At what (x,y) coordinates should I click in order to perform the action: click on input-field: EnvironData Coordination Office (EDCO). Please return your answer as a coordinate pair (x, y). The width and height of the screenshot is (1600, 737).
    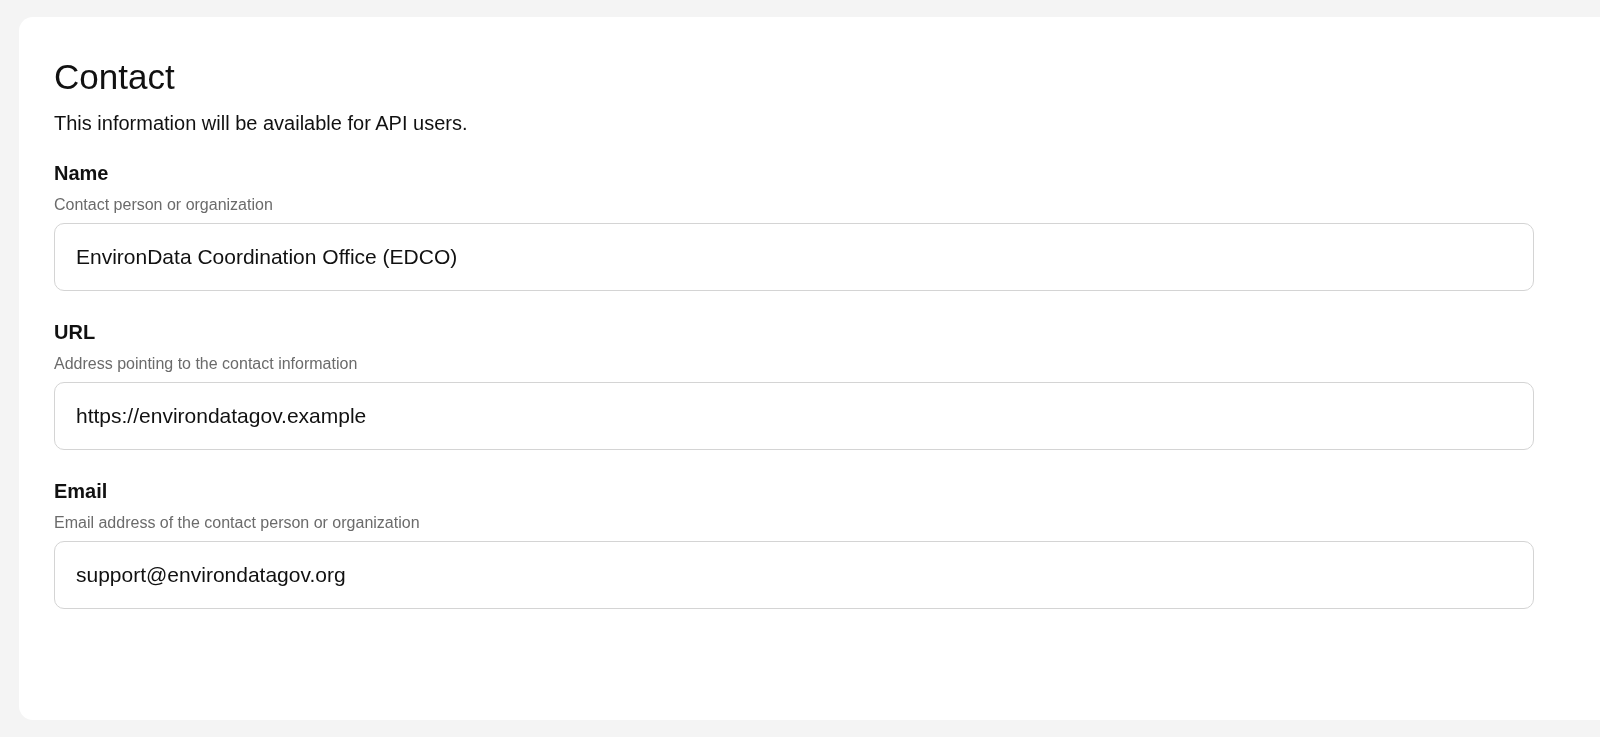
    Looking at the image, I should click on (794, 257).